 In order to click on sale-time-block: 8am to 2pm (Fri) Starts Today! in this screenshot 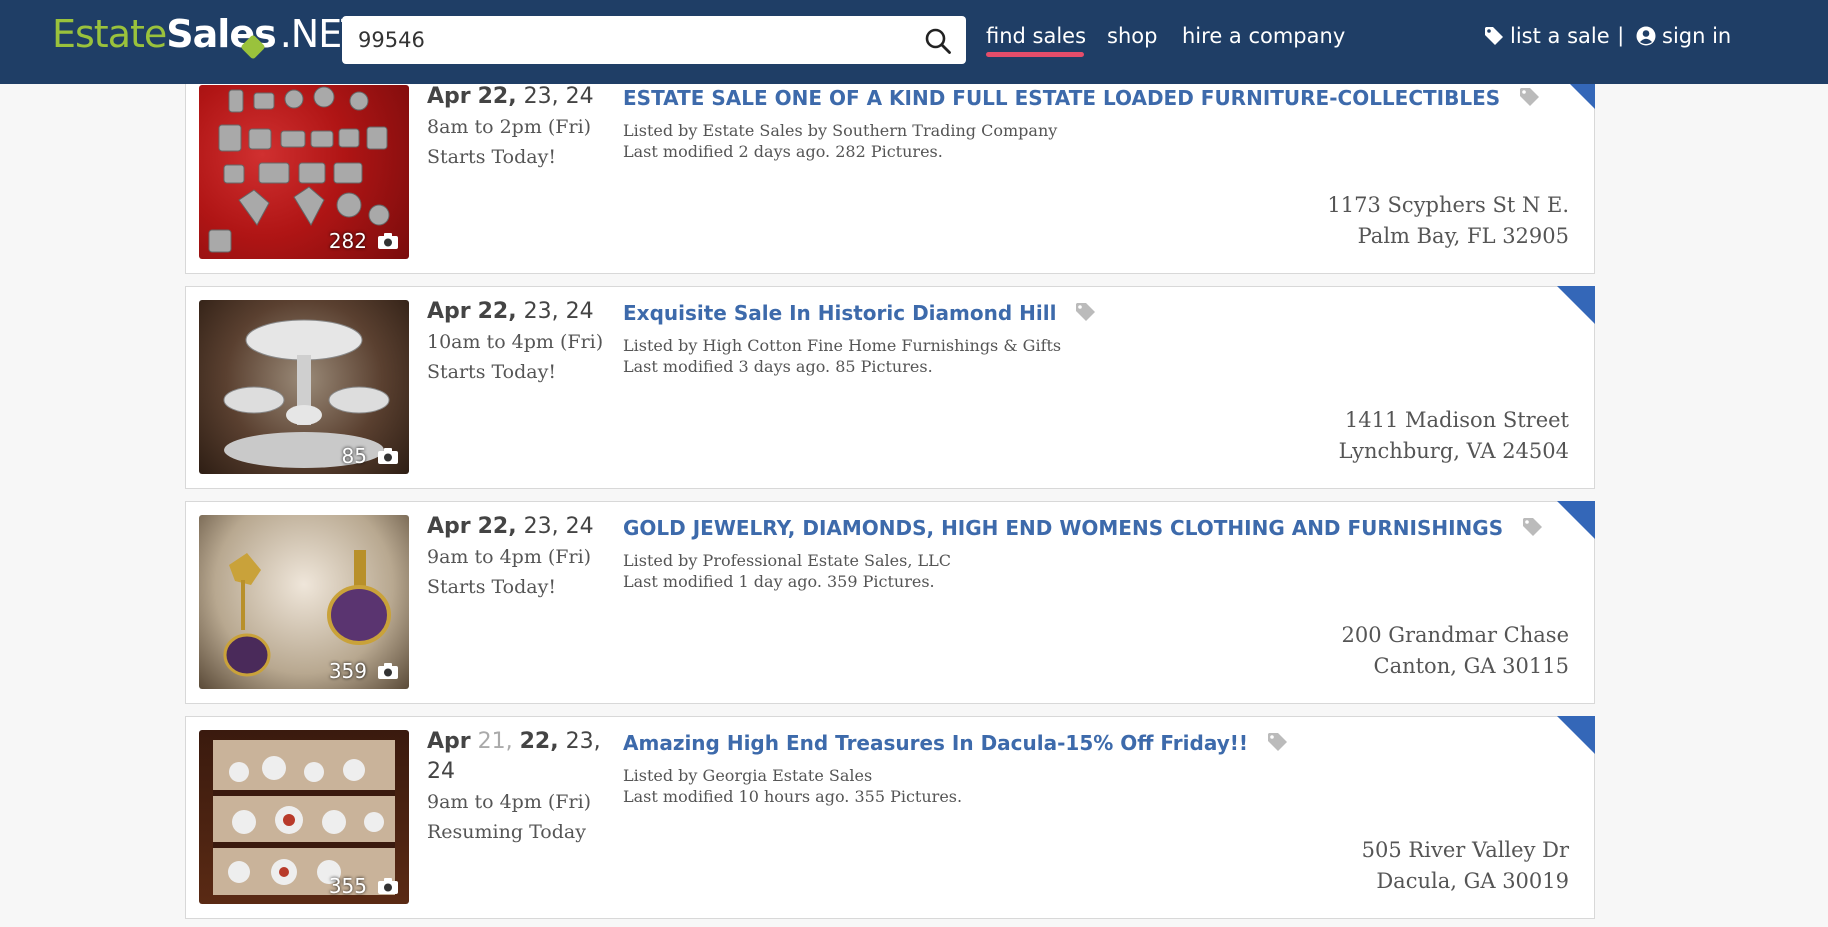, I will do `click(517, 142)`.